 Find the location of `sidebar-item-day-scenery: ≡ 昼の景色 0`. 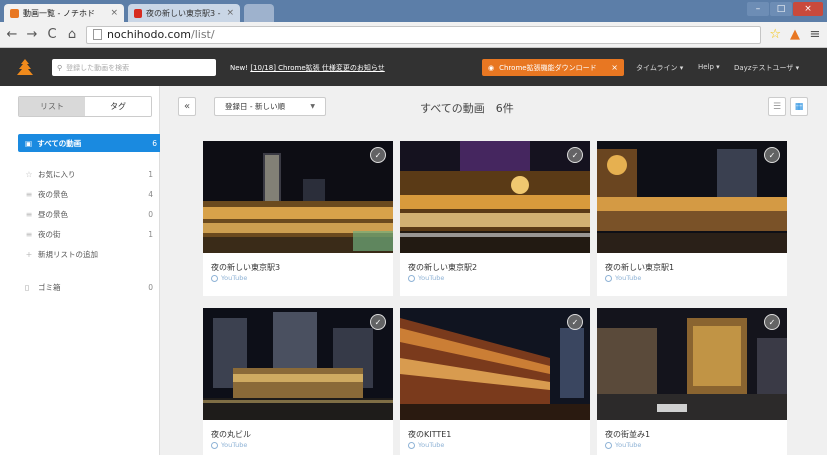

sidebar-item-day-scenery: ≡ 昼の景色 0 is located at coordinates (89, 214).